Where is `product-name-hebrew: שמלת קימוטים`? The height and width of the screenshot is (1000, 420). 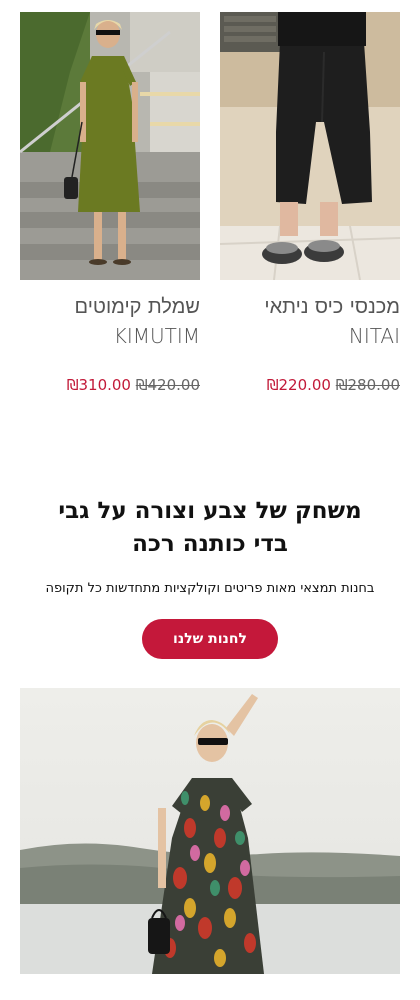 product-name-hebrew: שמלת קימוטים is located at coordinates (110, 306).